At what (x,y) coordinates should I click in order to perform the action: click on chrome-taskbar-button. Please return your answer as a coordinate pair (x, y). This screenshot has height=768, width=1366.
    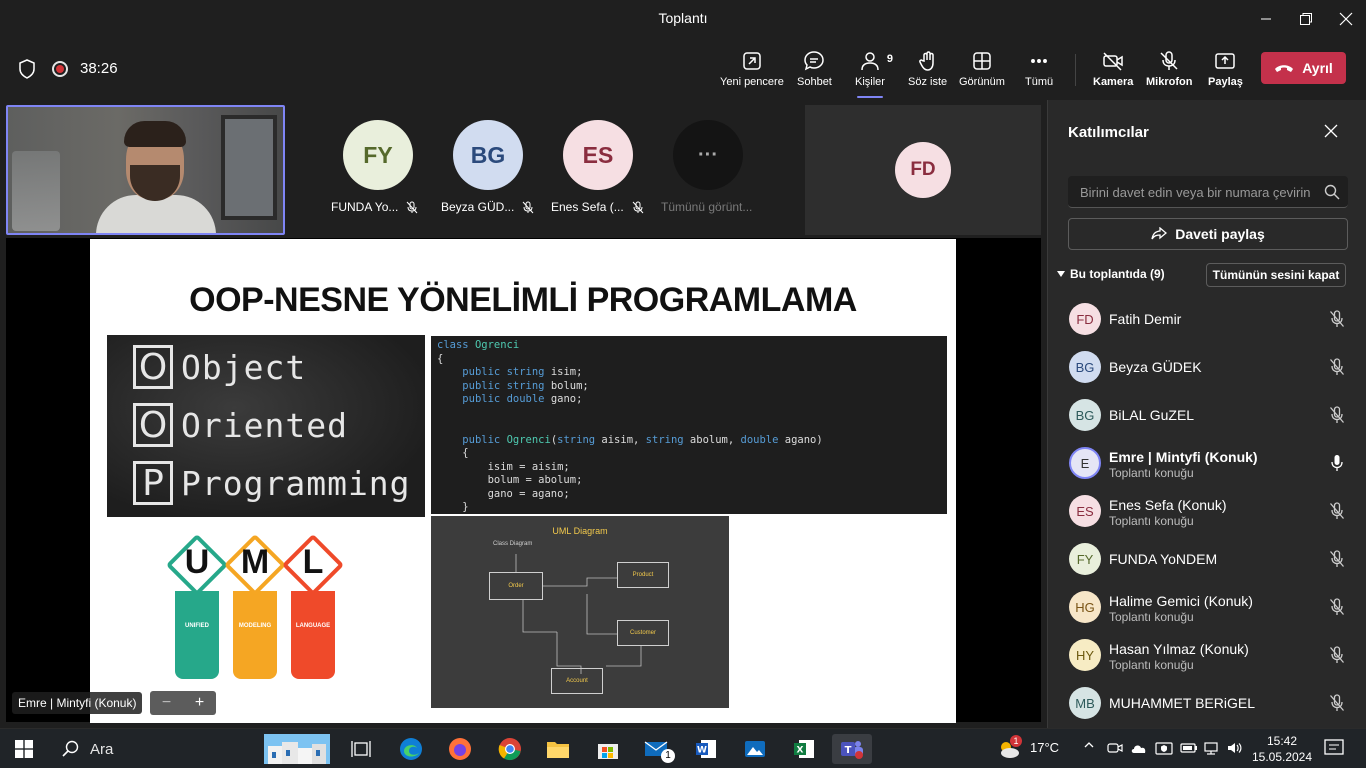
    Looking at the image, I should click on (510, 749).